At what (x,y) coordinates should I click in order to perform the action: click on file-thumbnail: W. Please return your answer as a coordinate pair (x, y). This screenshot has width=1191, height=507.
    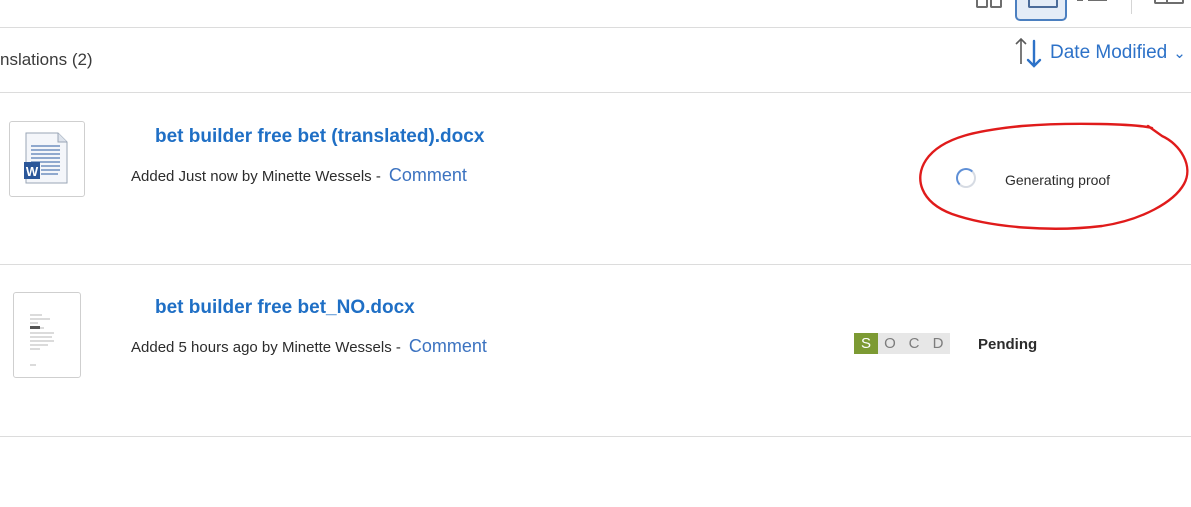
    Looking at the image, I should click on (47, 159).